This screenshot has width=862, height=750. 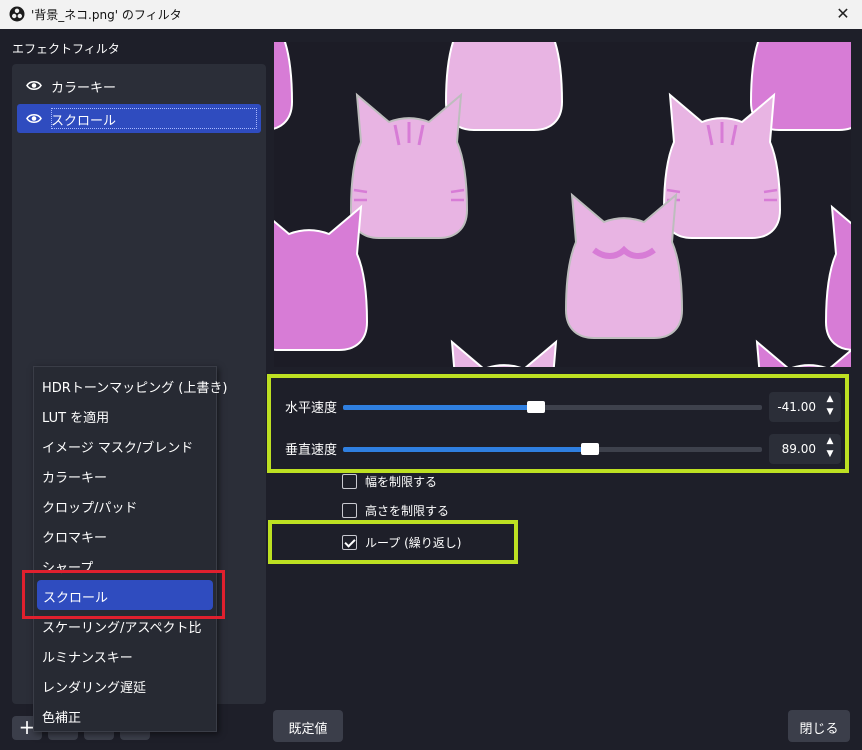 I want to click on vertical-speed-handle, so click(x=590, y=449).